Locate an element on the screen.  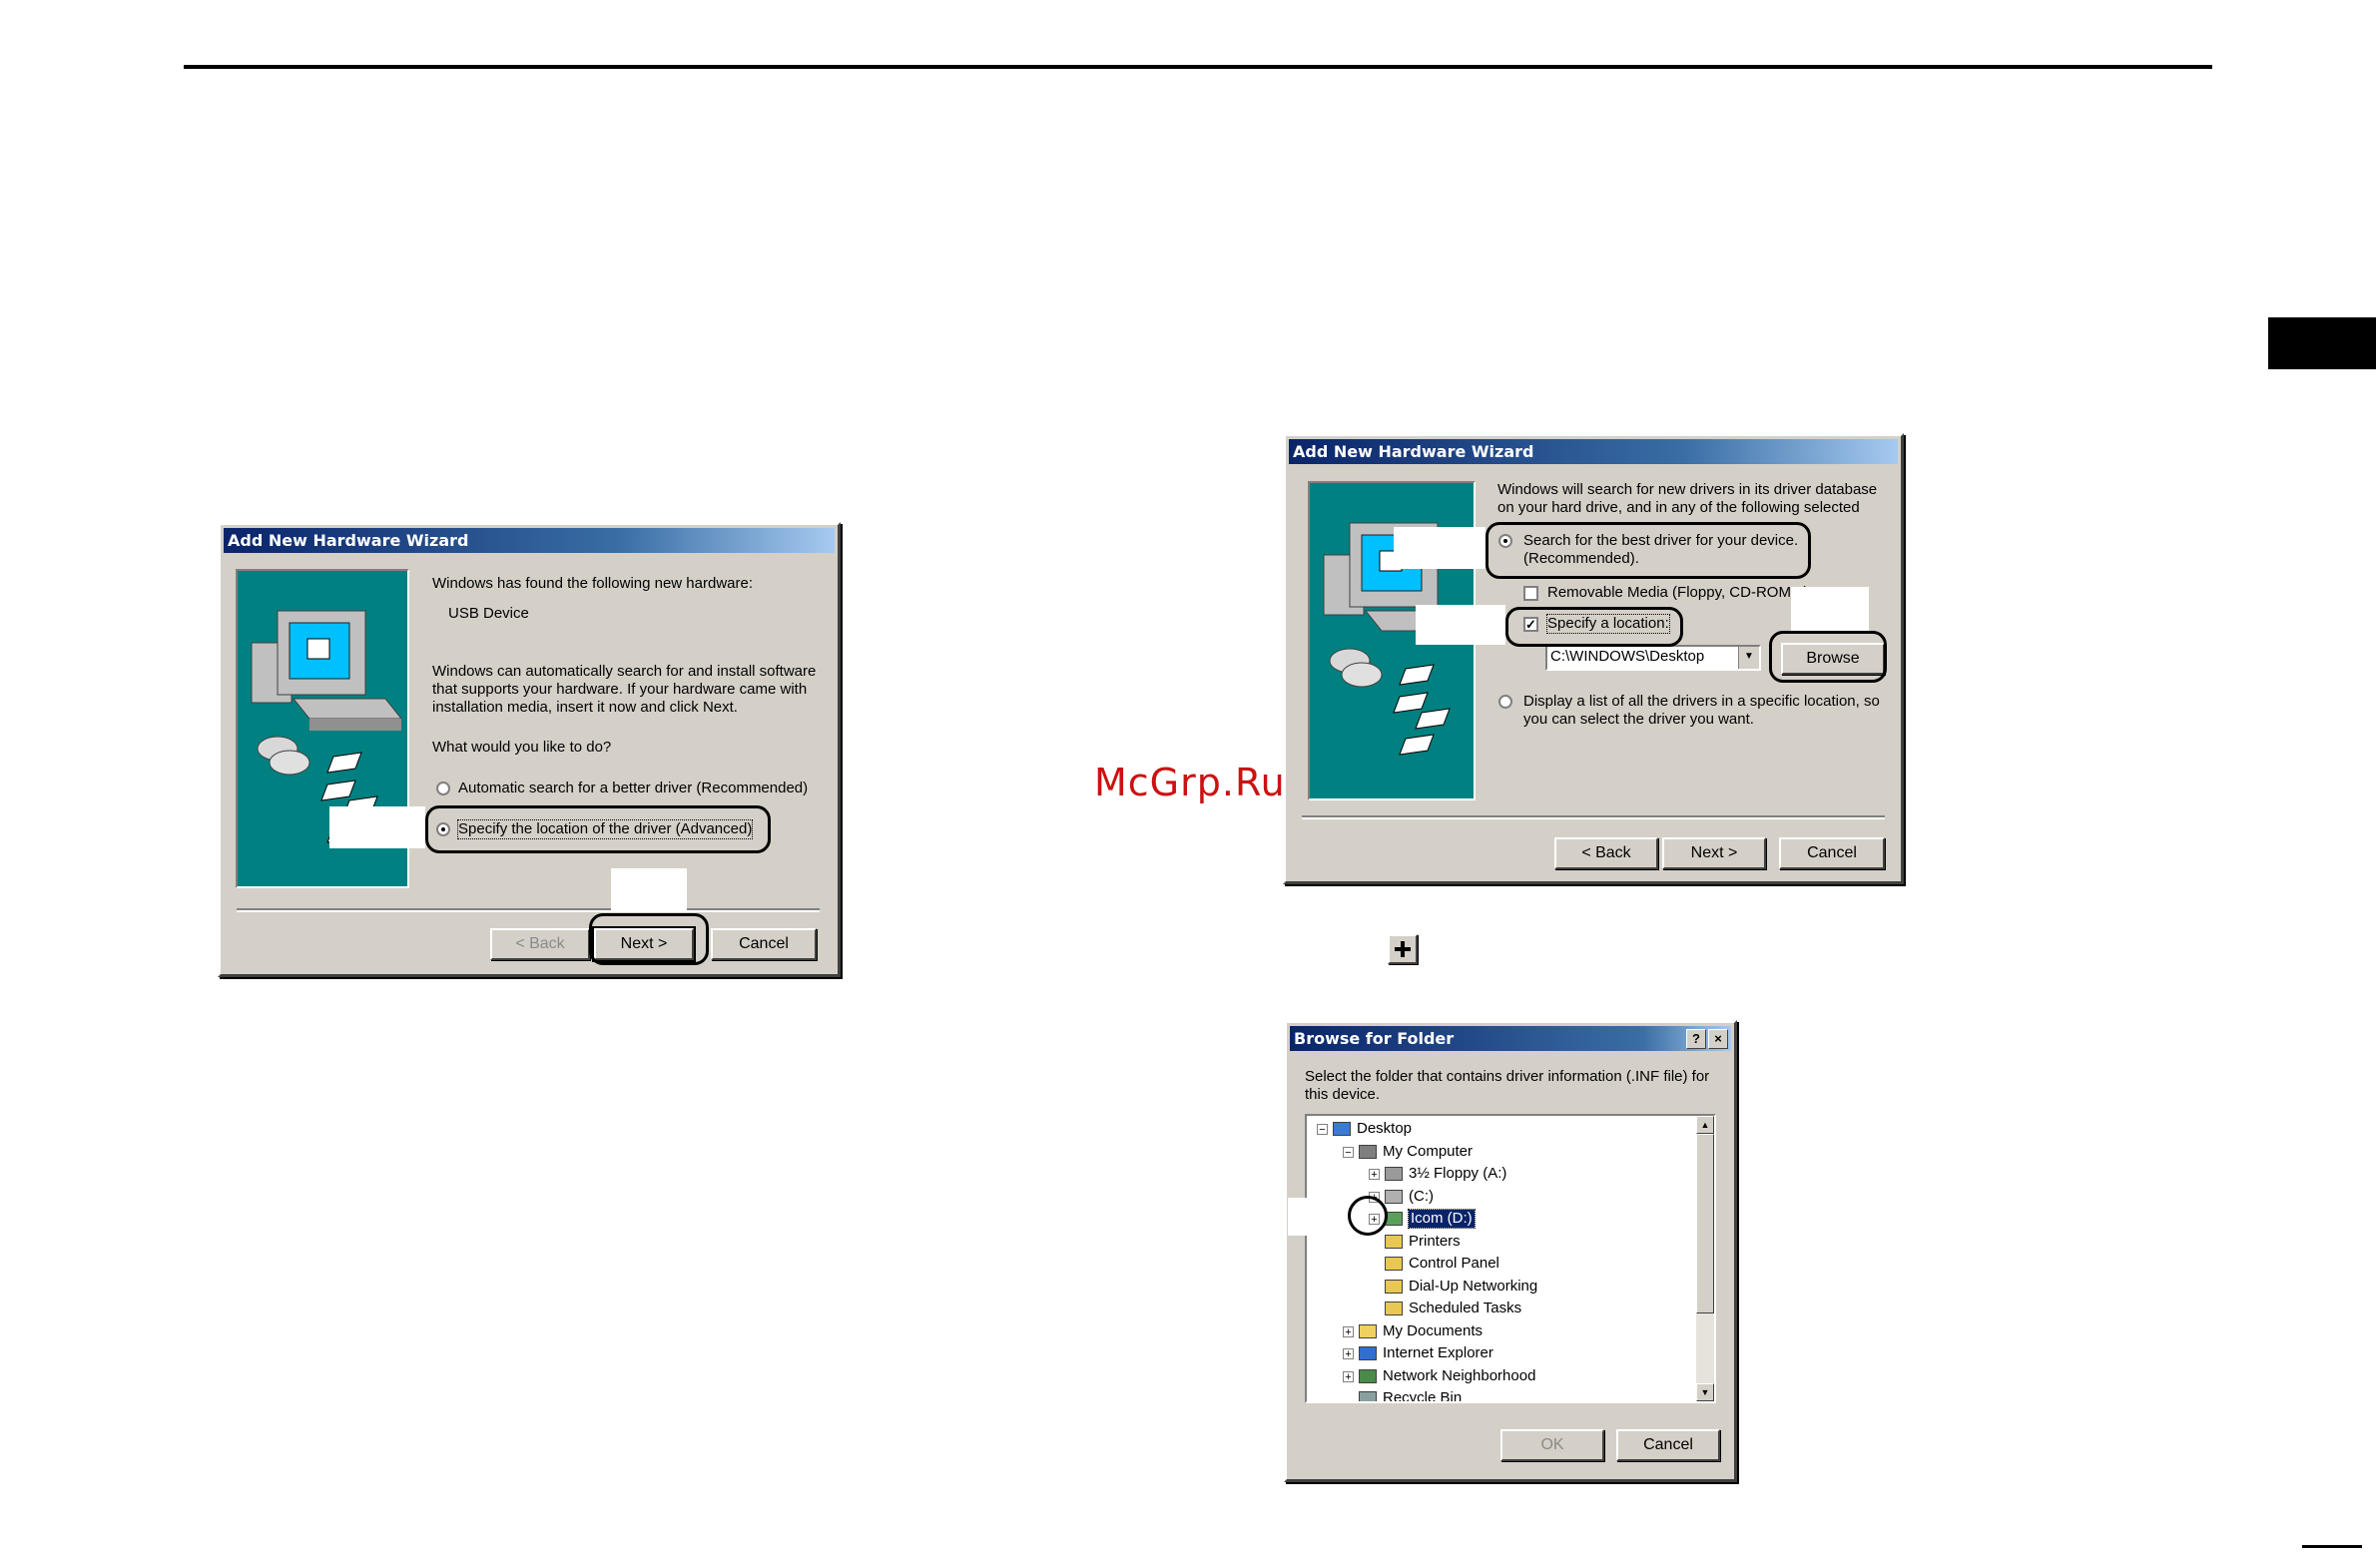
ie-icon is located at coordinates (1368, 1353).